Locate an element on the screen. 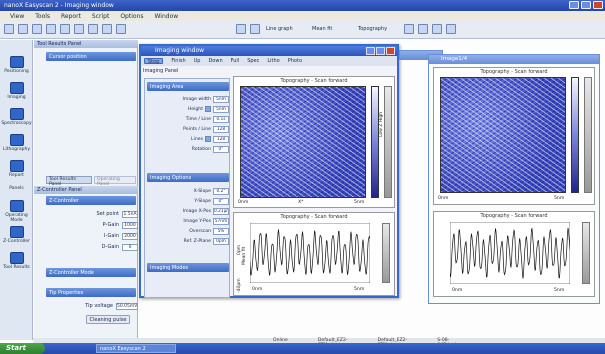 The width and height of the screenshot is (605, 354). cursor-position-button: Cursor position is located at coordinates (91, 56).